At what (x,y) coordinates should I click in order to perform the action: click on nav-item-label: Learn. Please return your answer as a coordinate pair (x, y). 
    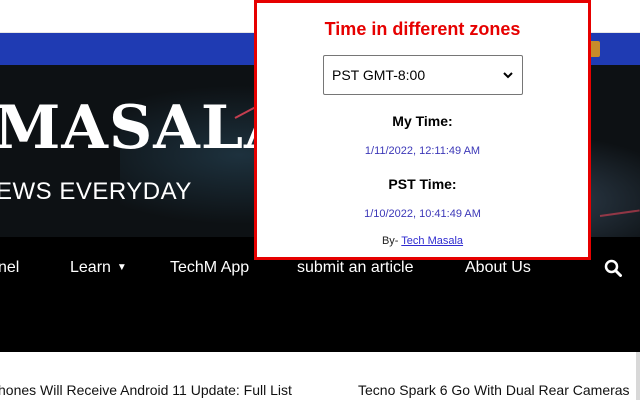
    Looking at the image, I should click on (90, 267).